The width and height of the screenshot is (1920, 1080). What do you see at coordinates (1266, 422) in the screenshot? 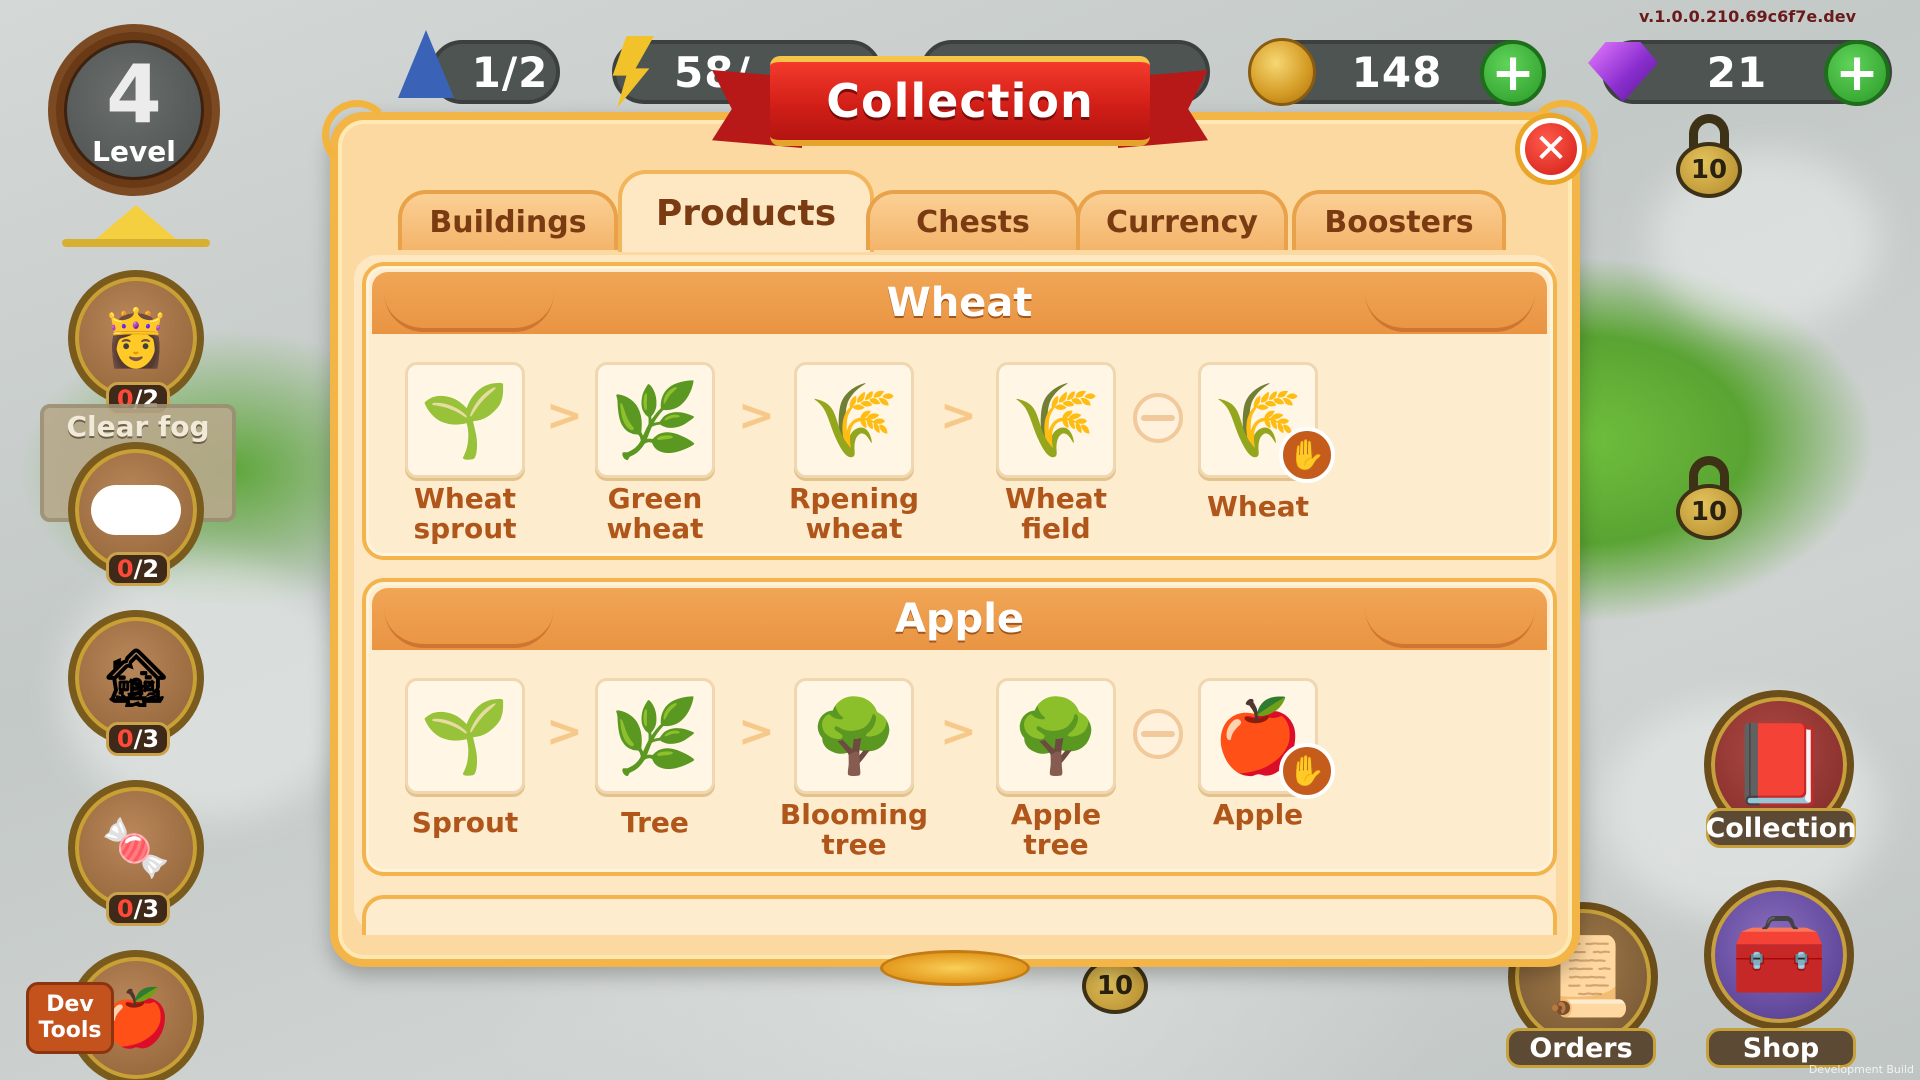
I see `wheat-sheaf-icon: 🌾 ✋` at bounding box center [1266, 422].